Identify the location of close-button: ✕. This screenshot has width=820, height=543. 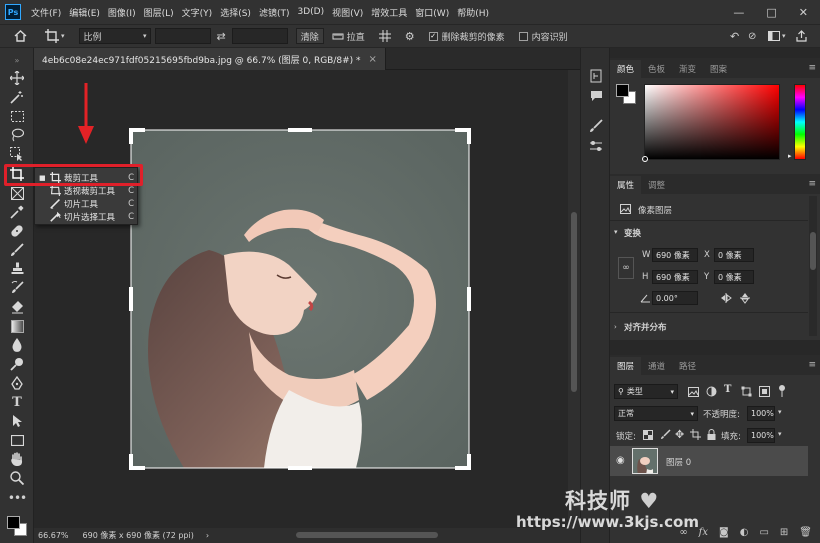
(803, 12).